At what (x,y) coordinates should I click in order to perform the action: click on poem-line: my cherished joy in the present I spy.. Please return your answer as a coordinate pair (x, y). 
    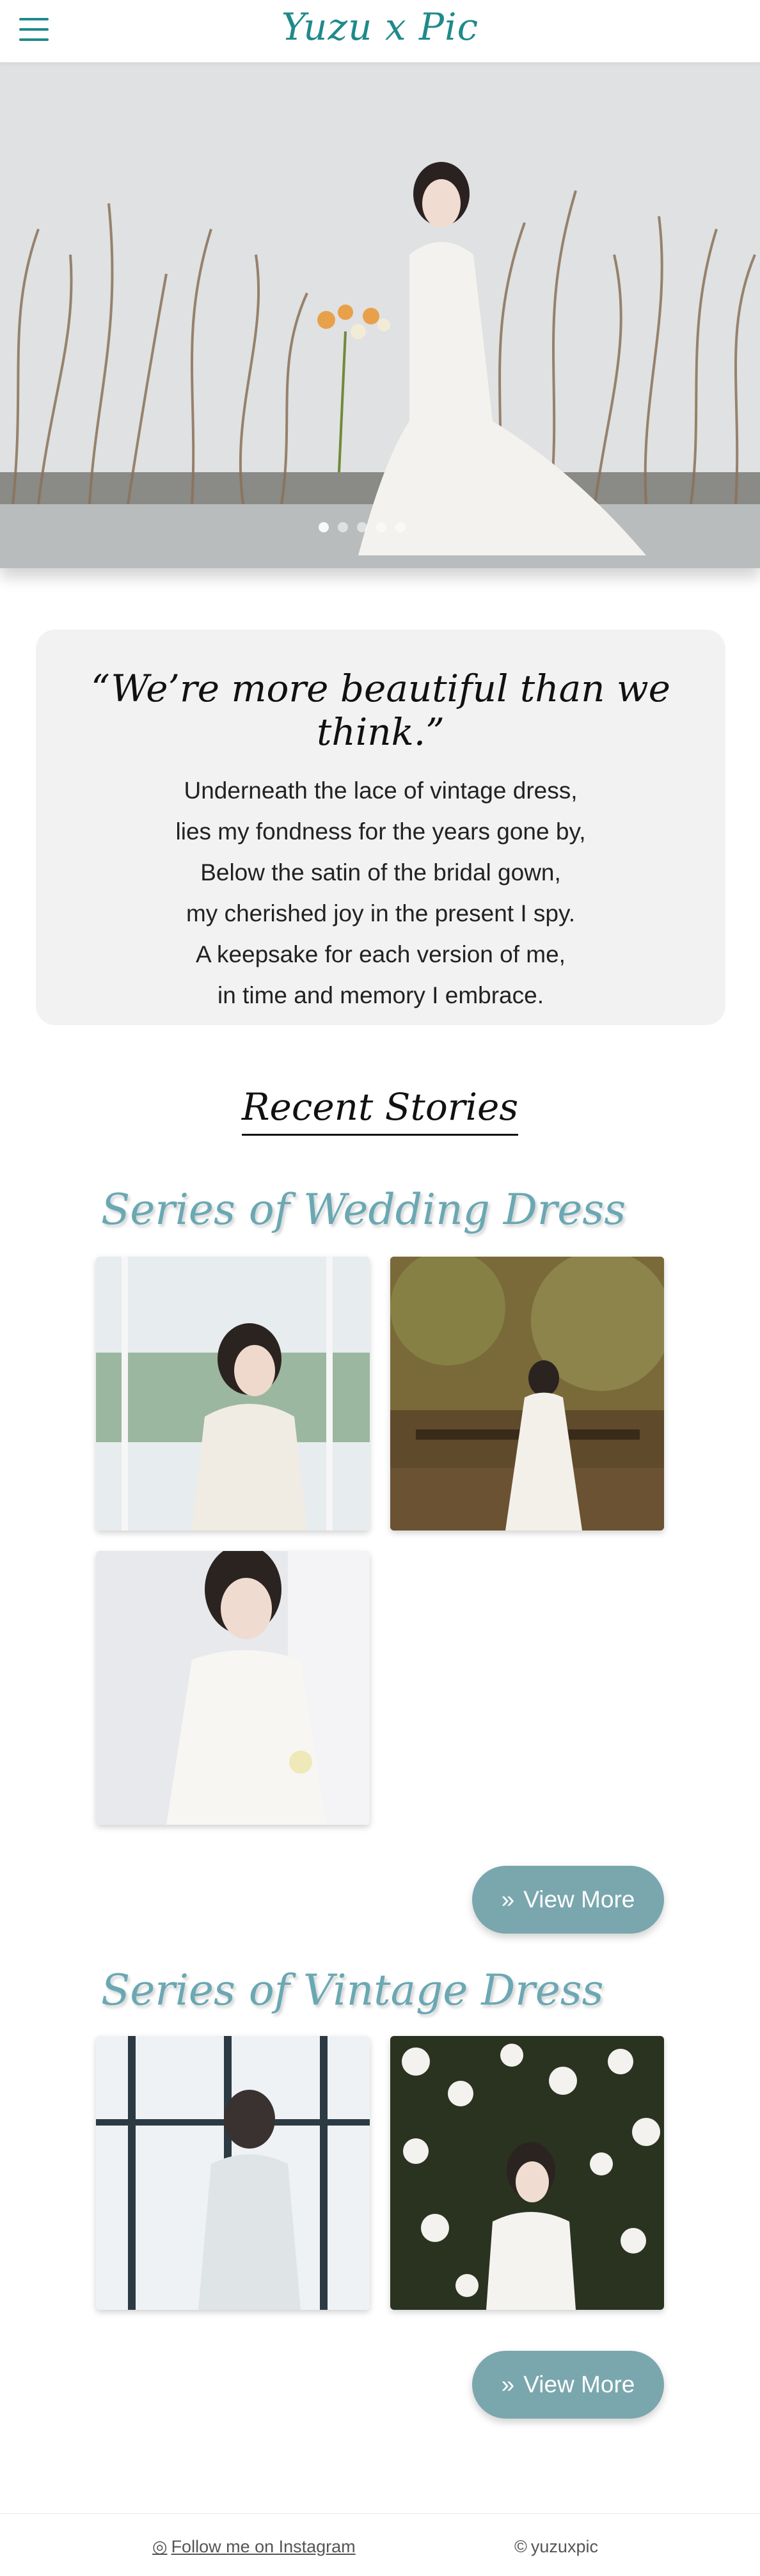
    Looking at the image, I should click on (381, 913).